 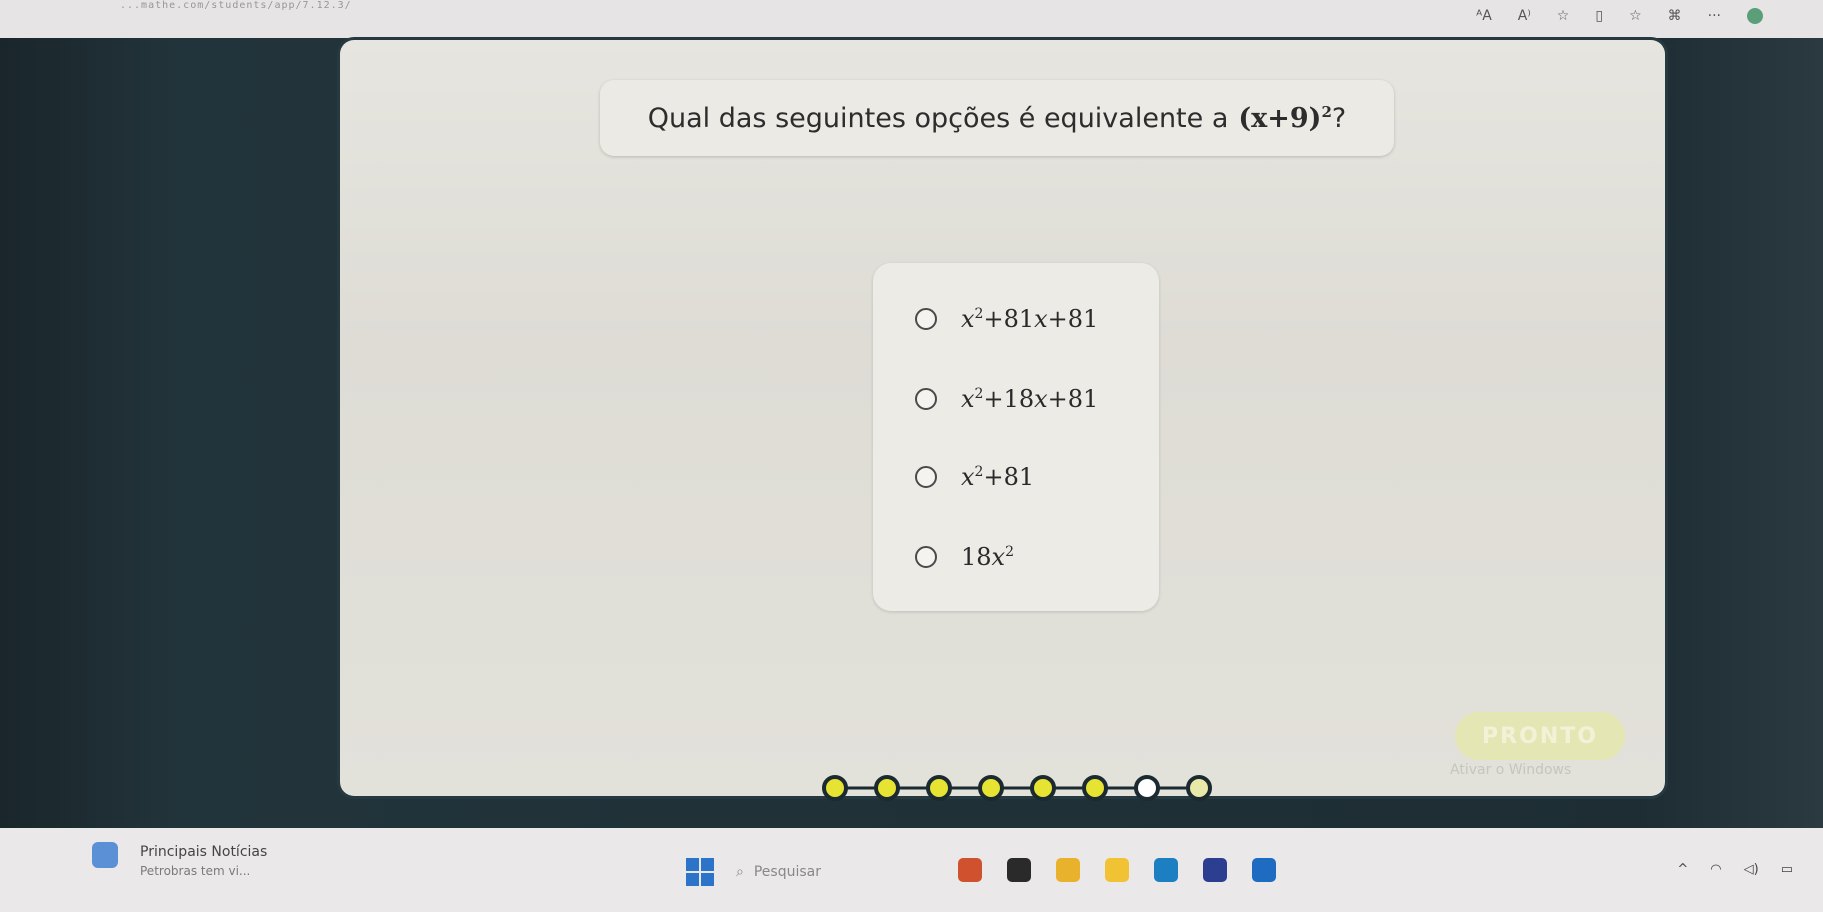 I want to click on question-mark: ?, so click(x=1339, y=118).